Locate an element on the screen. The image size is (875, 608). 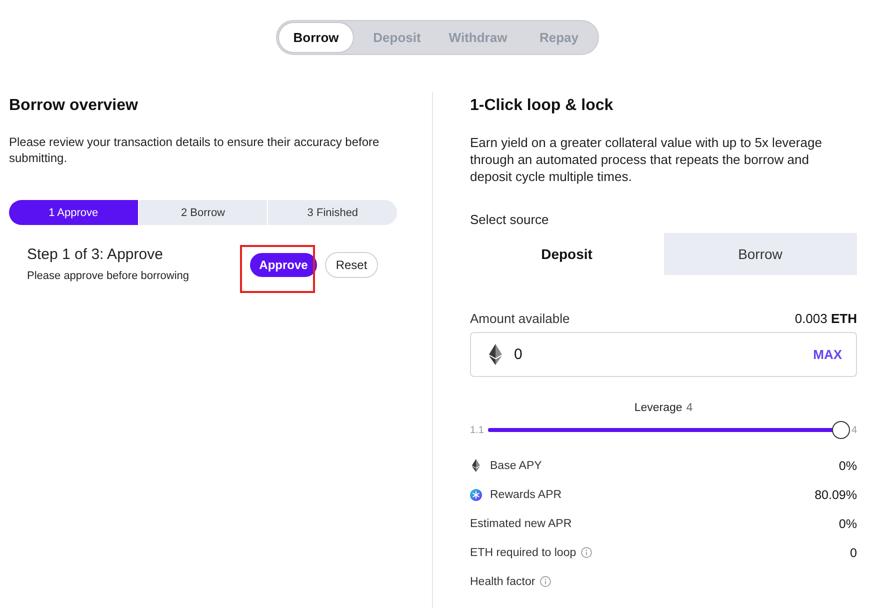
stat-label: Base APY is located at coordinates (516, 466).